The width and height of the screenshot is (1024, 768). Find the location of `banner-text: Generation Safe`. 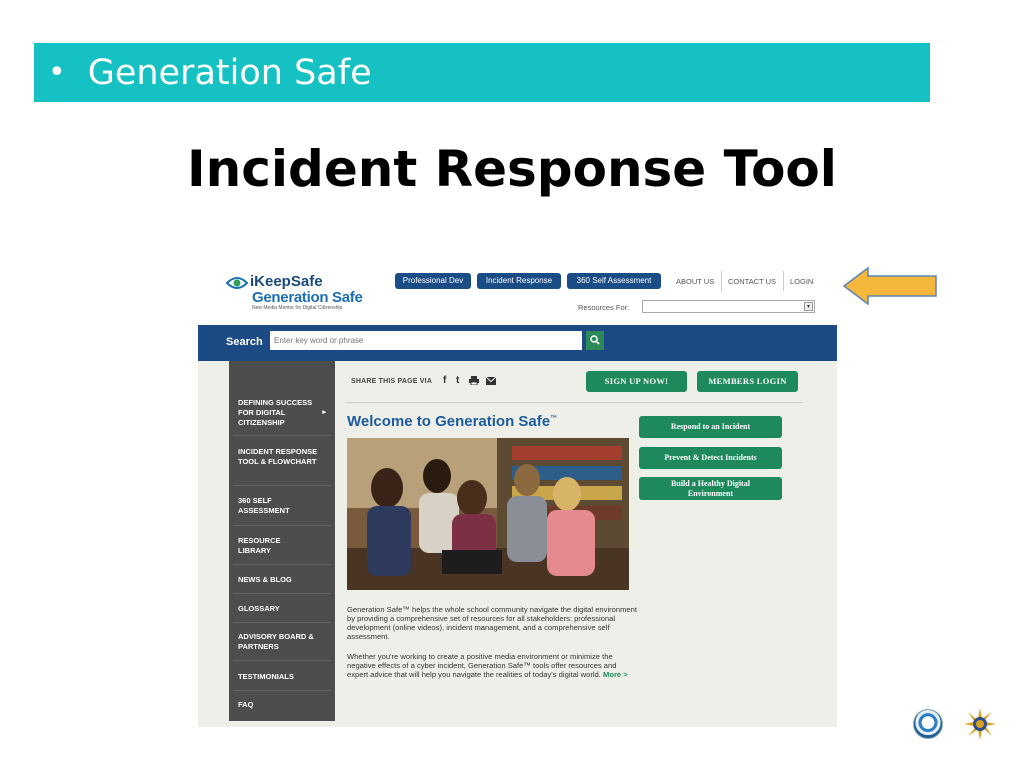

banner-text: Generation Safe is located at coordinates (229, 72).